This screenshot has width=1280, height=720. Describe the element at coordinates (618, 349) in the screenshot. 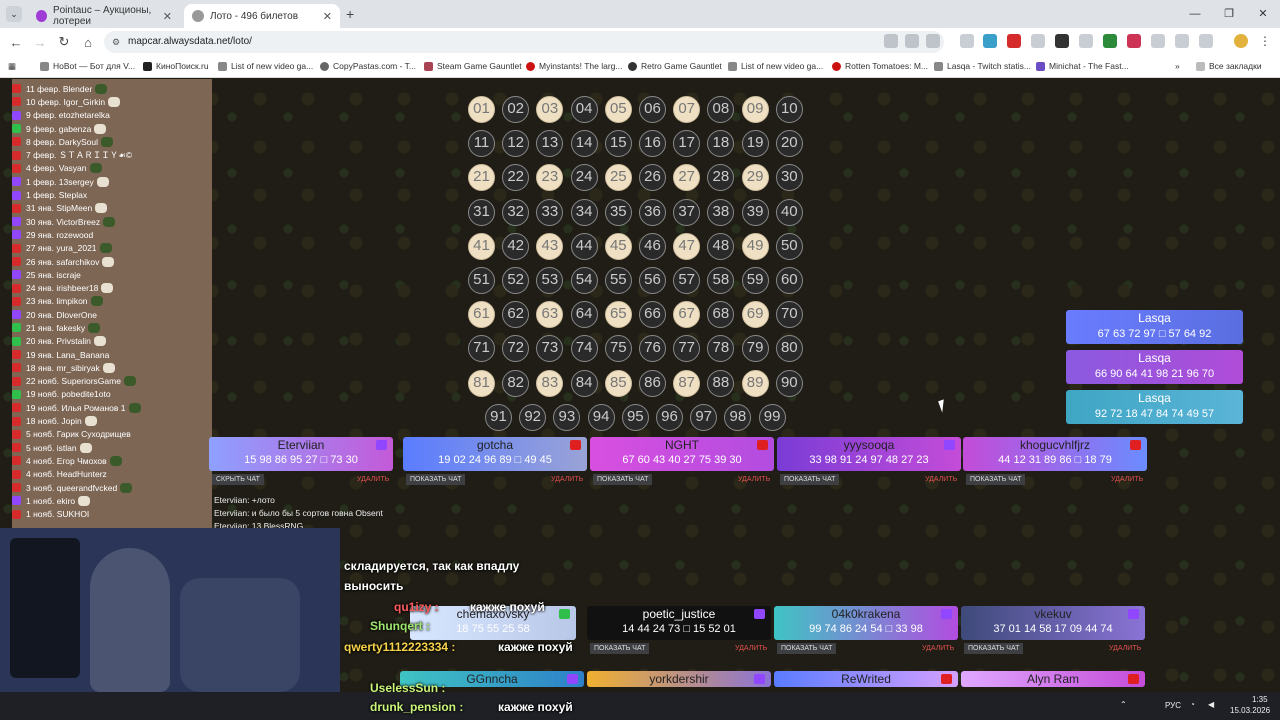

I see `loto-ball-75: 75` at that location.